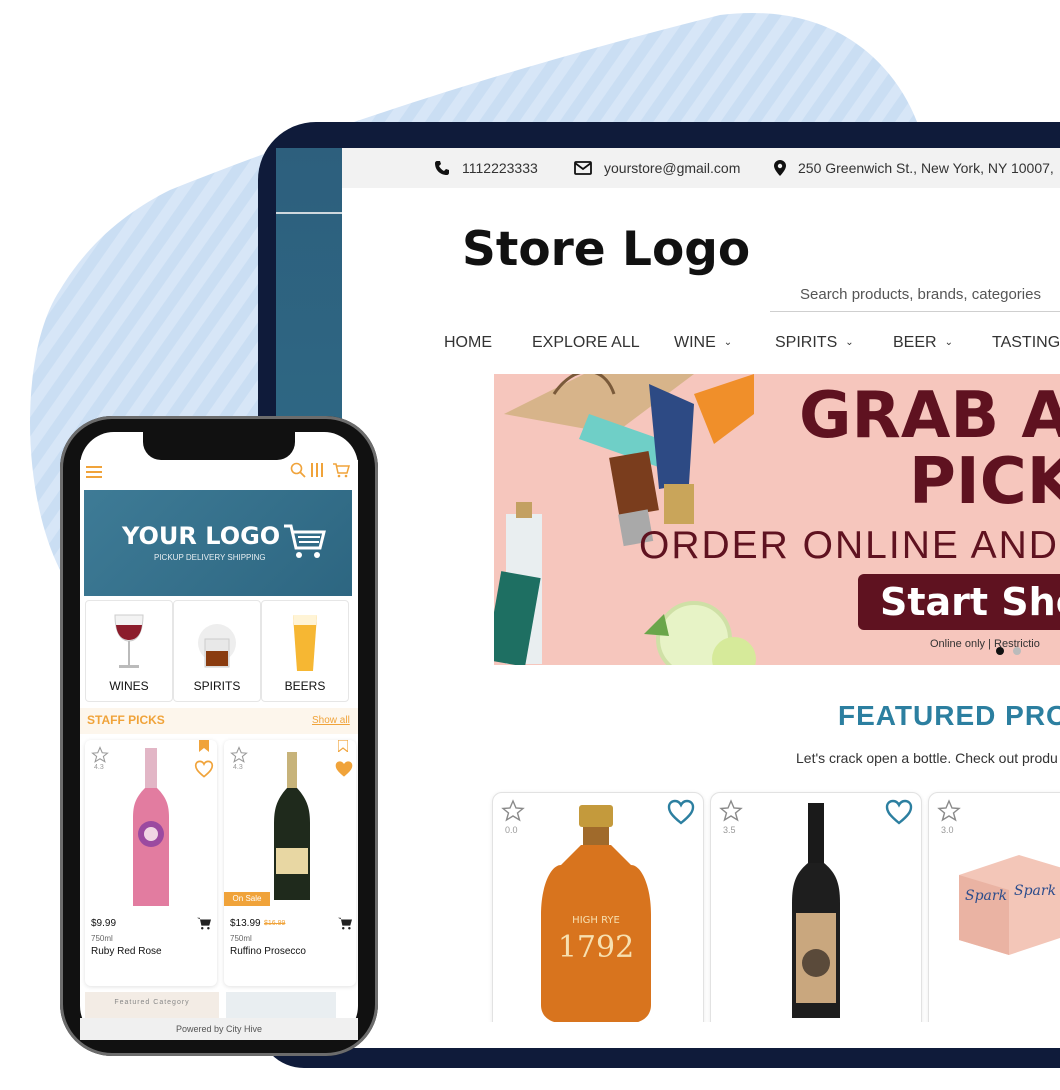 The height and width of the screenshot is (1090, 1060). I want to click on banner-headline-2: PICK, so click(984, 482).